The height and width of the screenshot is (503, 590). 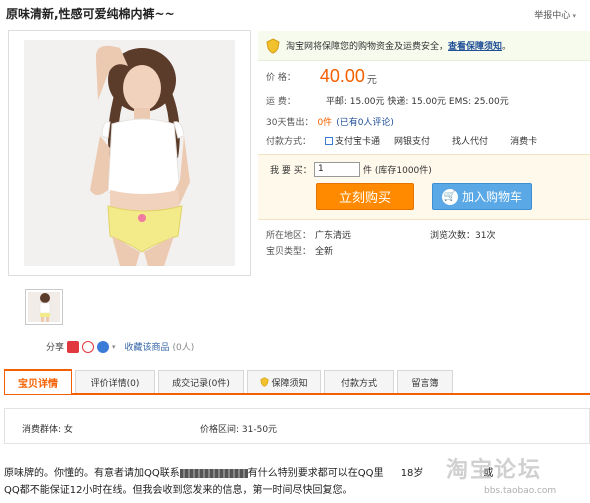 I want to click on safety-link: 查看保障须知, so click(x=475, y=45).